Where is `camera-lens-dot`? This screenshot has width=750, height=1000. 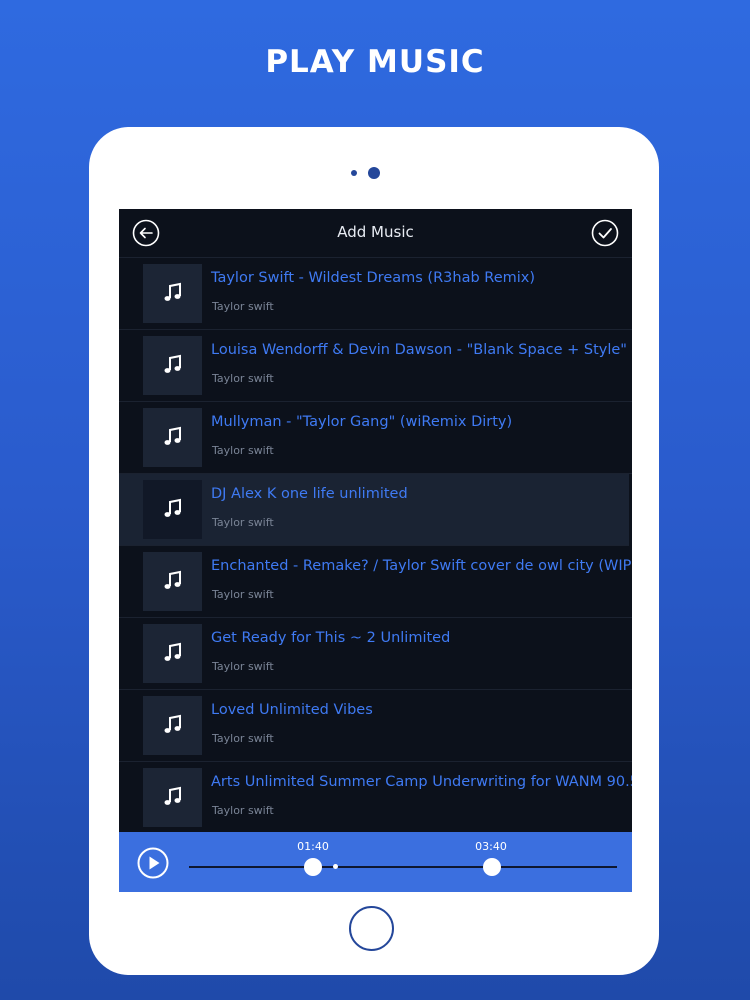 camera-lens-dot is located at coordinates (374, 173).